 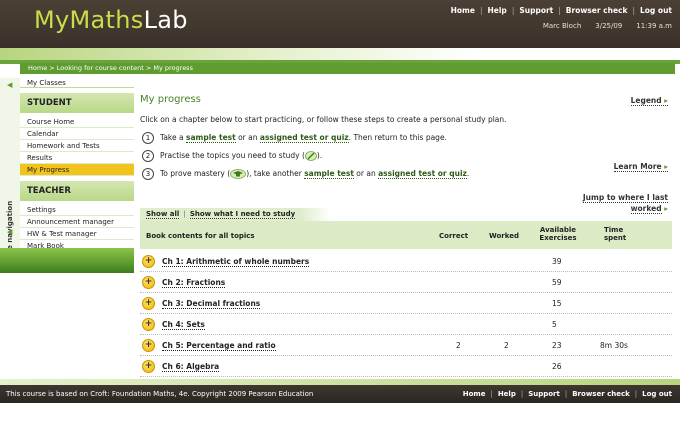 I want to click on tab-show-all: Show all, so click(x=163, y=214).